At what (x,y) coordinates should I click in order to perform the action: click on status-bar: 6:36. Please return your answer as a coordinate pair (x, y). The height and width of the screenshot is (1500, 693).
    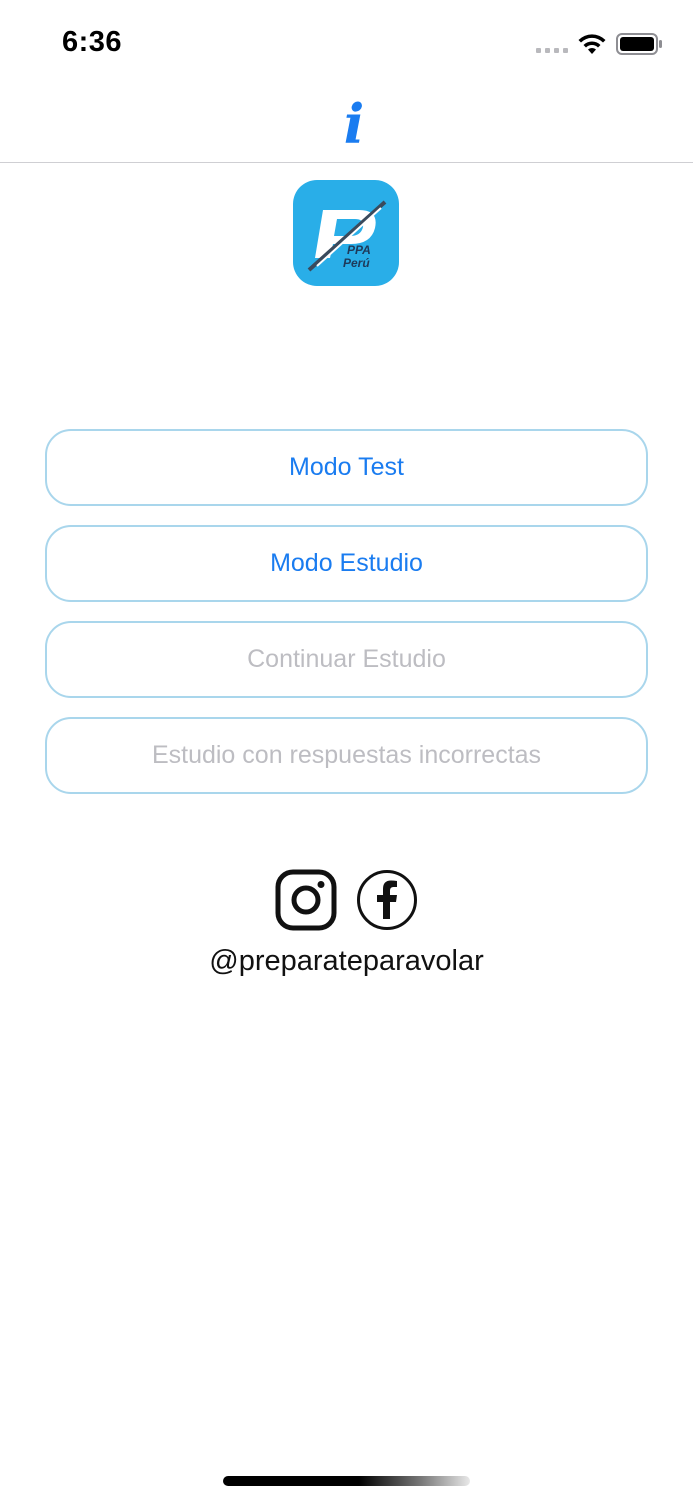
    Looking at the image, I should click on (346, 44).